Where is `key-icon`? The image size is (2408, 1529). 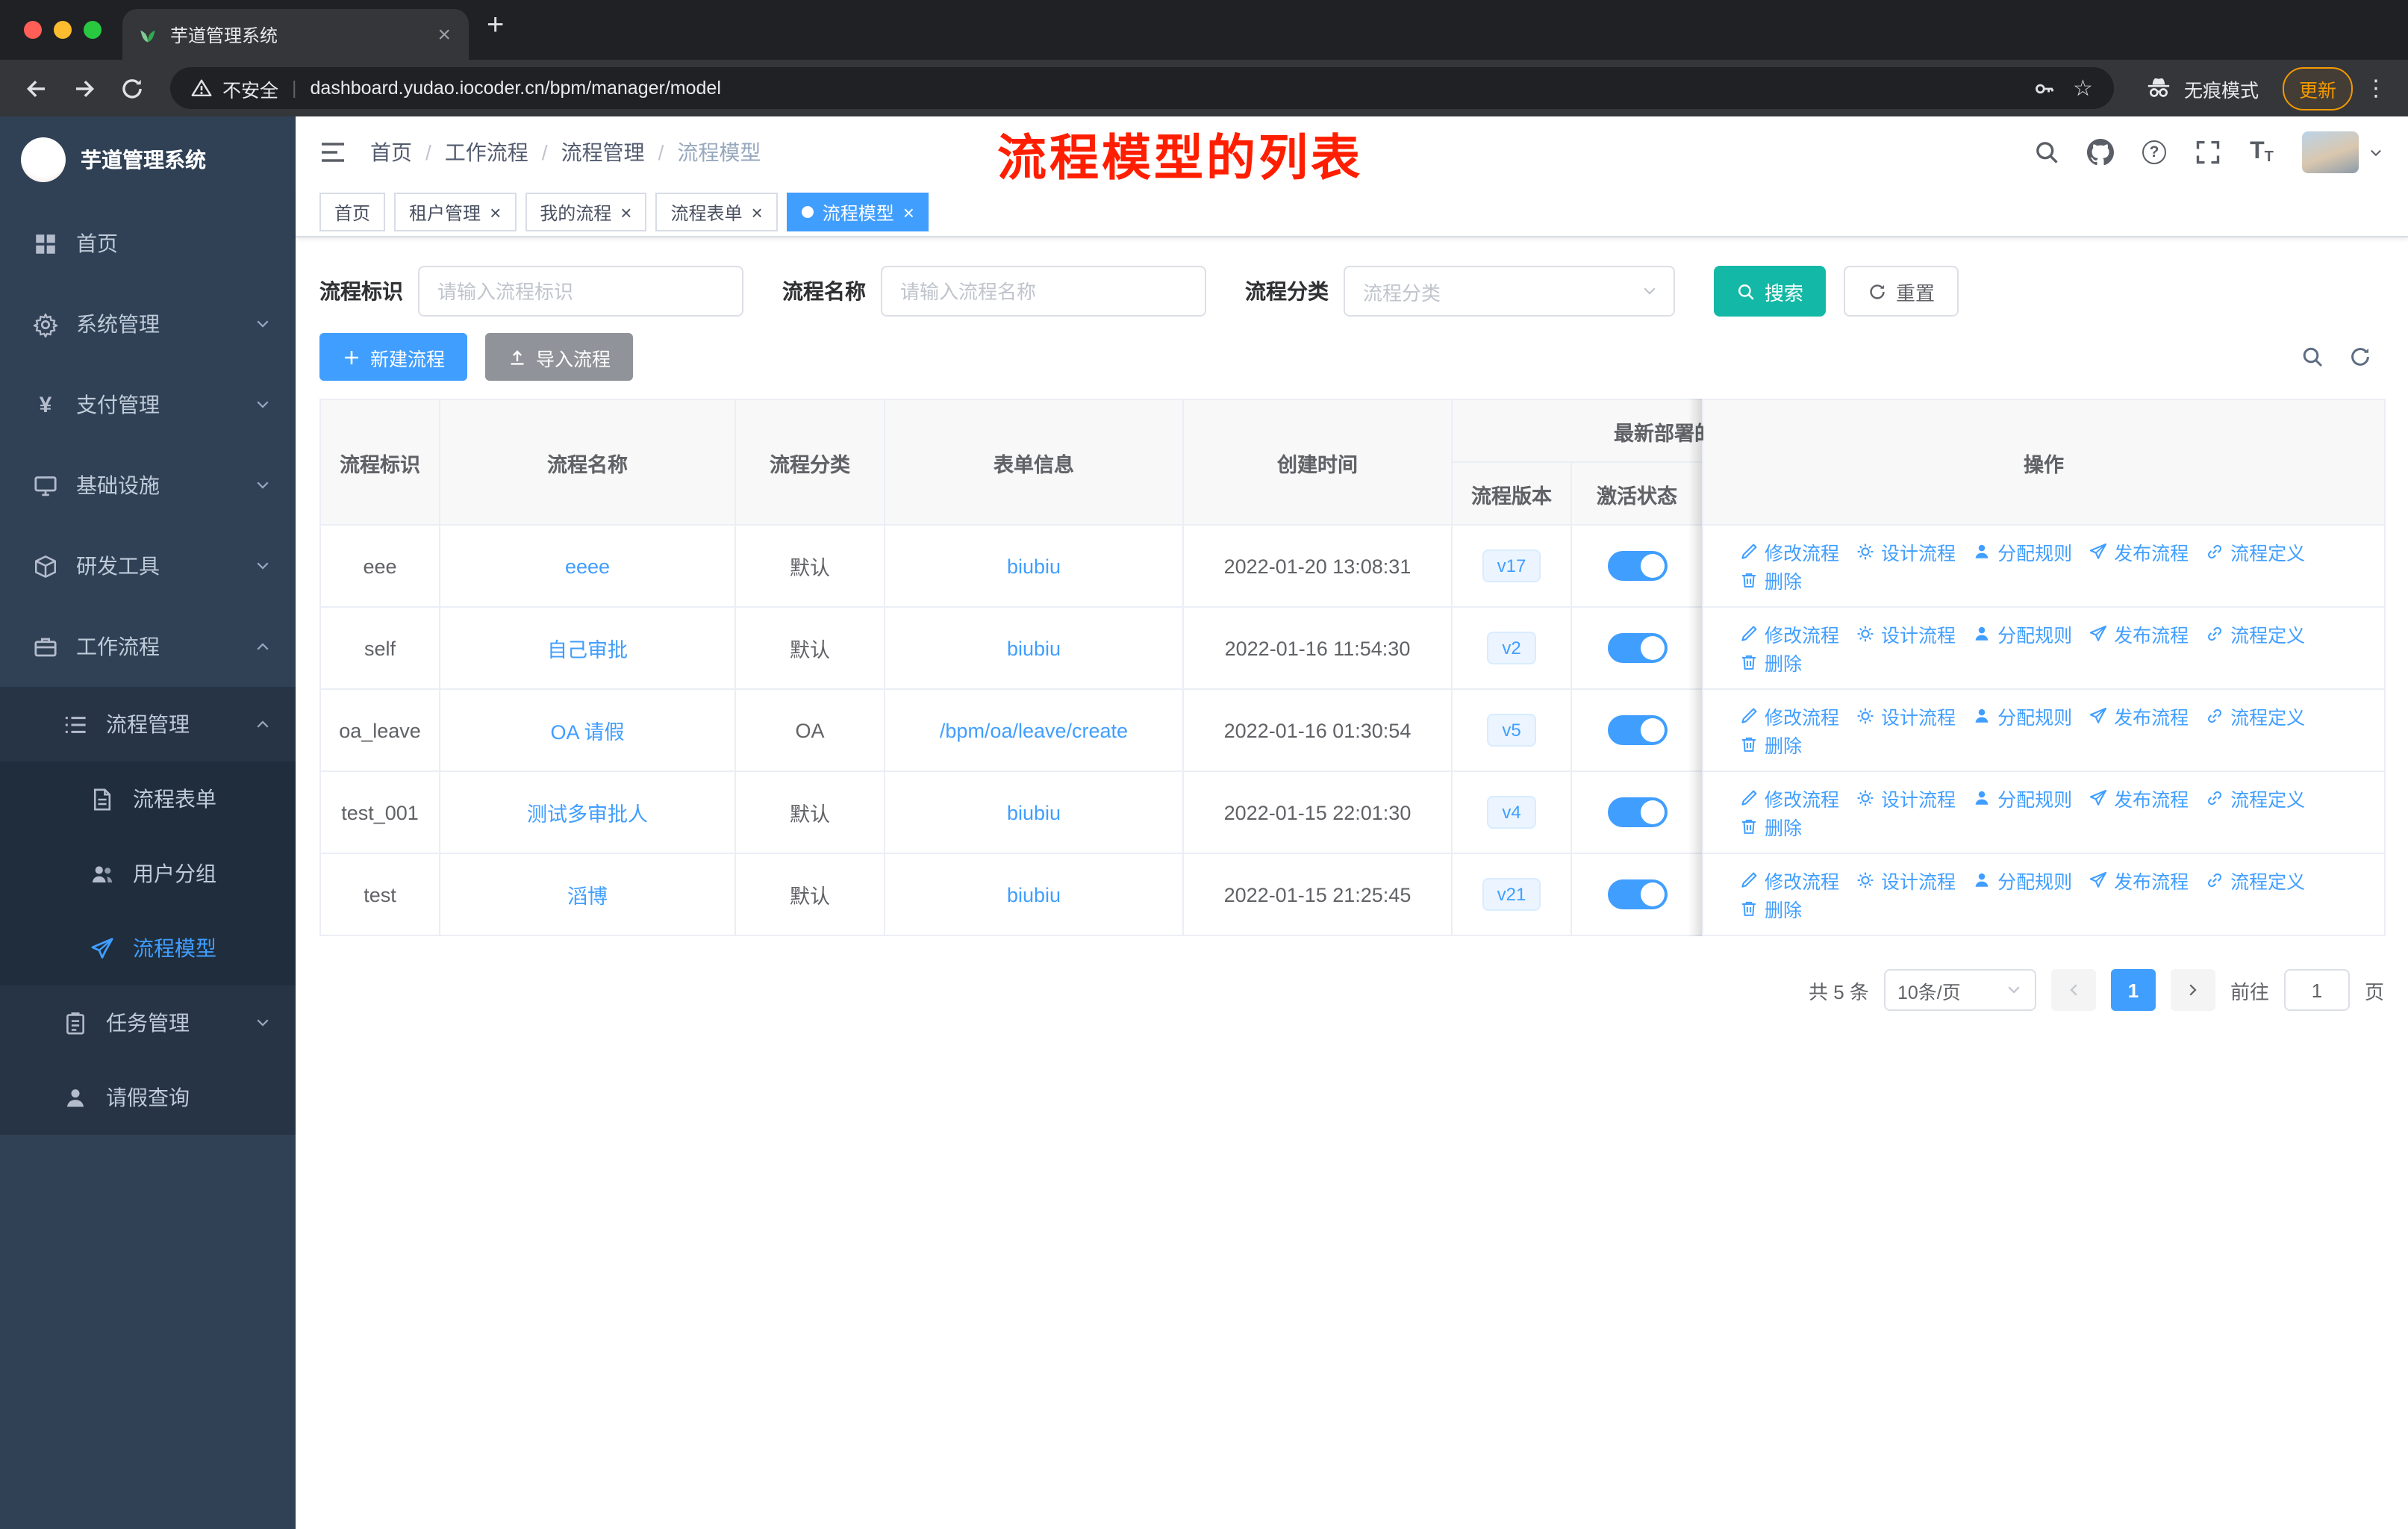 key-icon is located at coordinates (2044, 88).